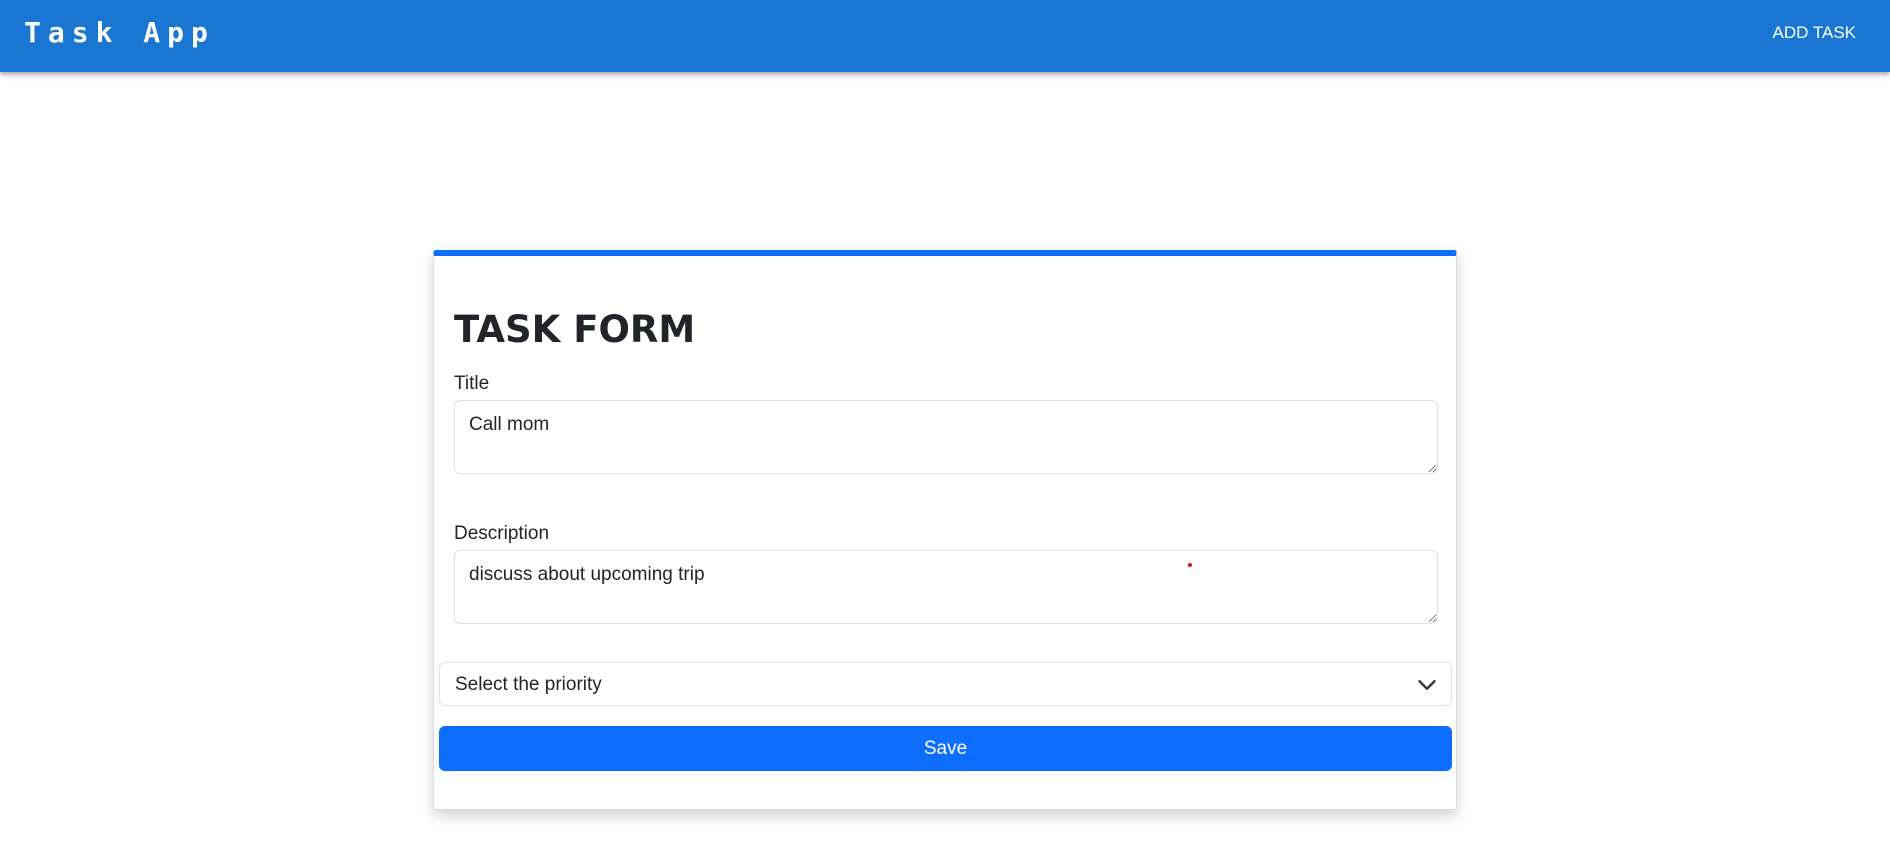 Image resolution: width=1890 pixels, height=856 pixels. What do you see at coordinates (502, 533) in the screenshot?
I see `description-label: Description` at bounding box center [502, 533].